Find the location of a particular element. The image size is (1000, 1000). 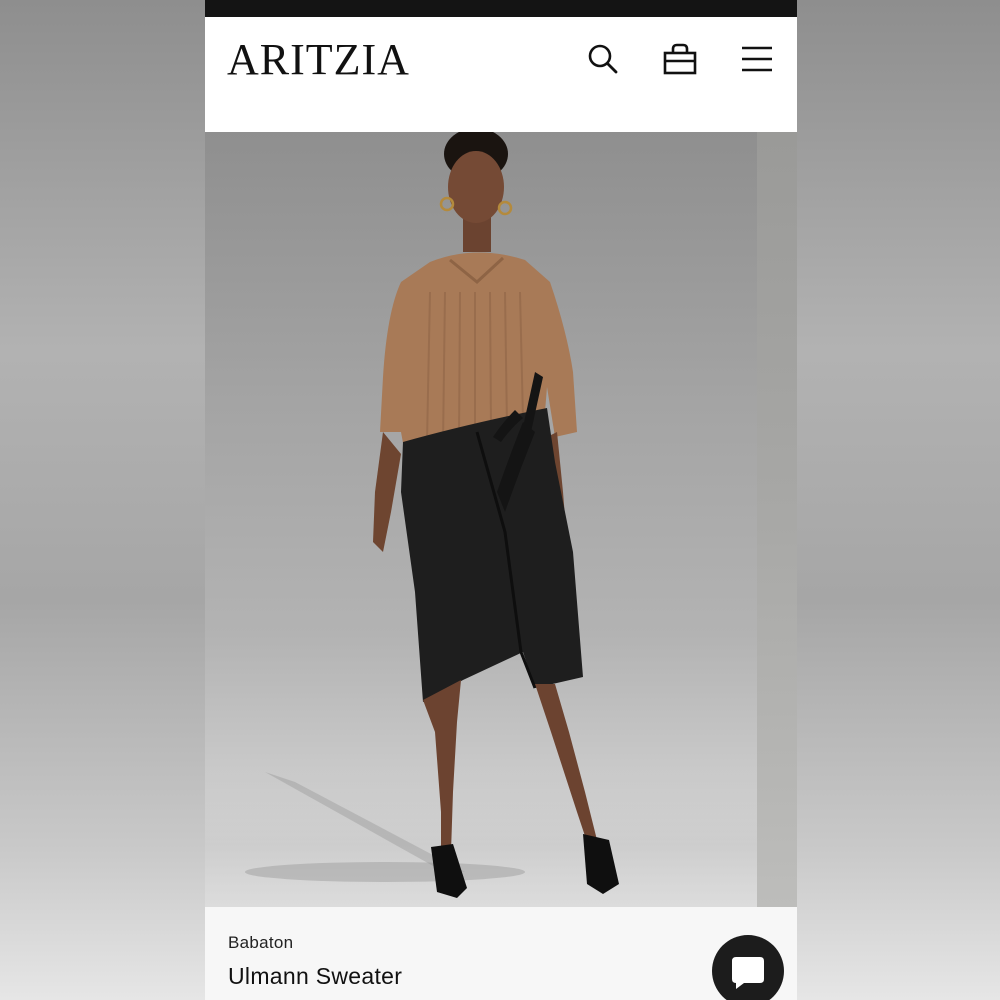

chat-button is located at coordinates (748, 967).